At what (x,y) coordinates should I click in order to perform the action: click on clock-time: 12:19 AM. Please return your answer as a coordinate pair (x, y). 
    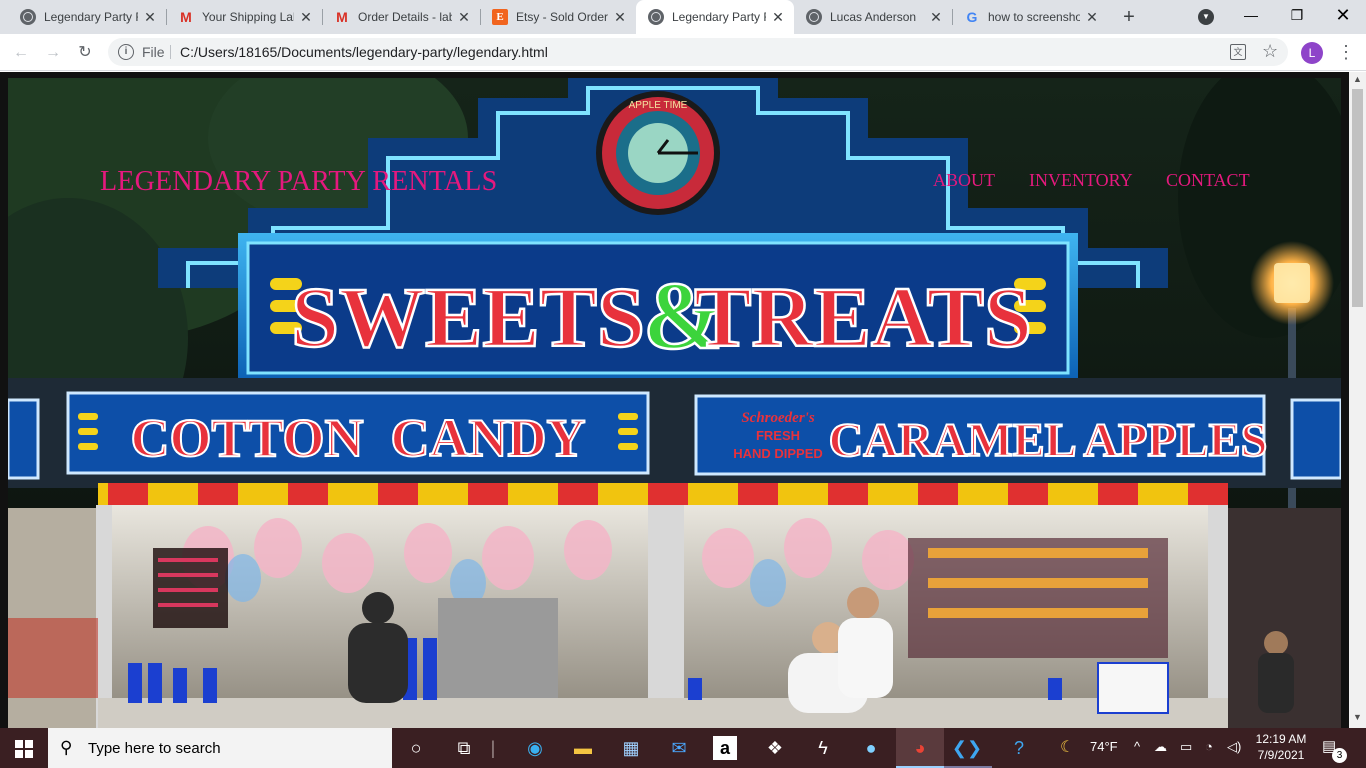
    Looking at the image, I should click on (1281, 739).